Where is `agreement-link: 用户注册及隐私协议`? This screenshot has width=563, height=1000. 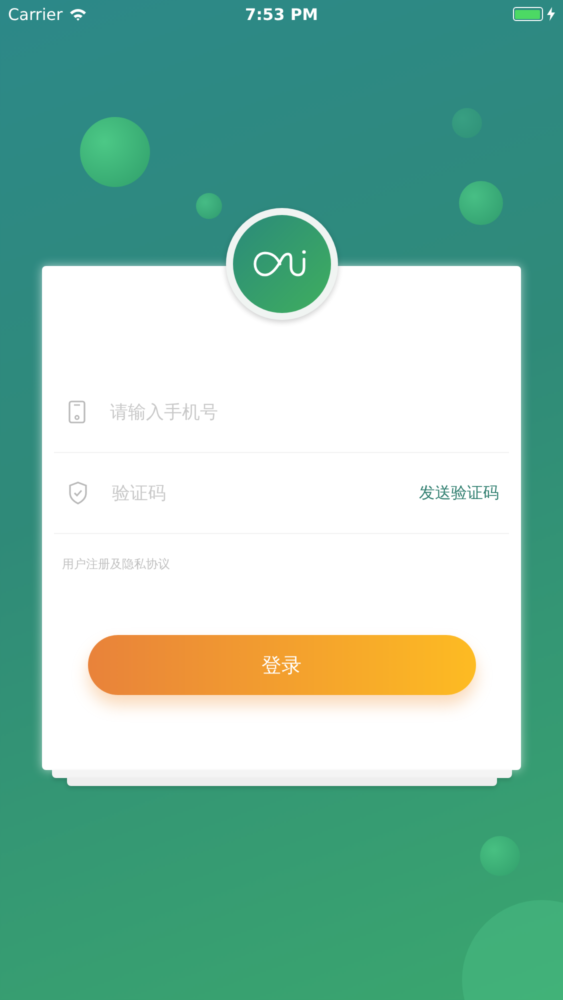 agreement-link: 用户注册及隐私协议 is located at coordinates (116, 564).